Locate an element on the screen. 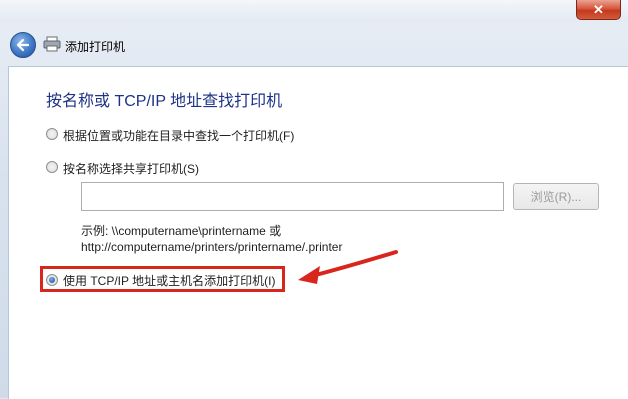 The image size is (628, 399). radio-add-by-tcpip is located at coordinates (52, 280).